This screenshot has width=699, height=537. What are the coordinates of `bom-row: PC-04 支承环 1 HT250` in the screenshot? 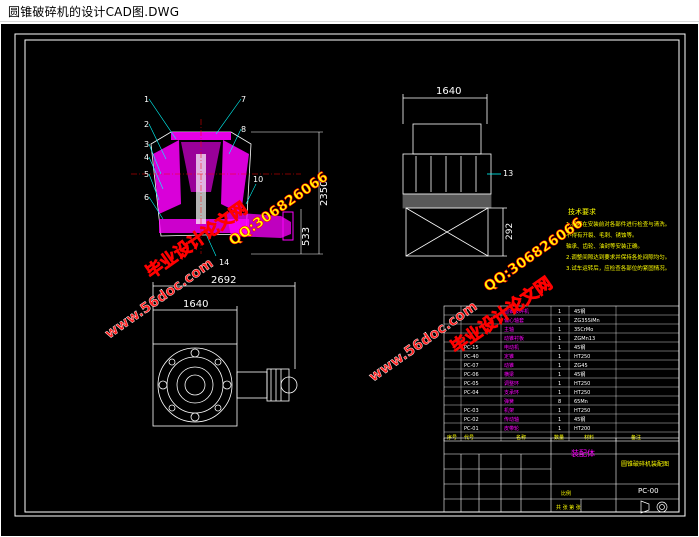 It's located at (527, 392).